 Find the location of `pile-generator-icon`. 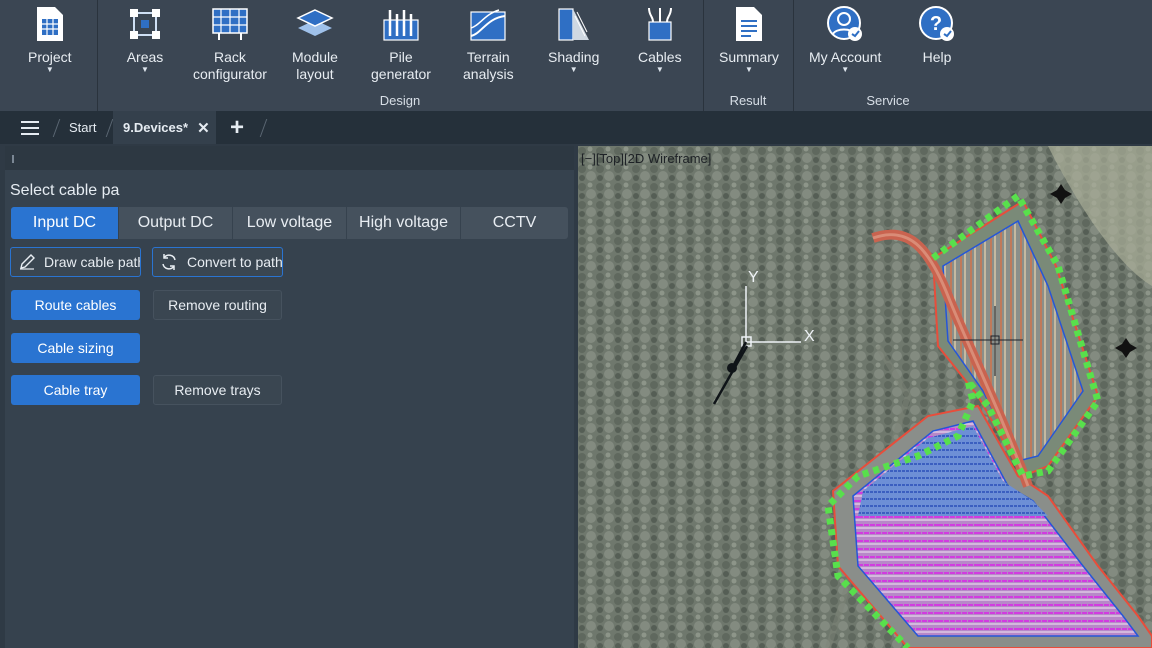

pile-generator-icon is located at coordinates (401, 24).